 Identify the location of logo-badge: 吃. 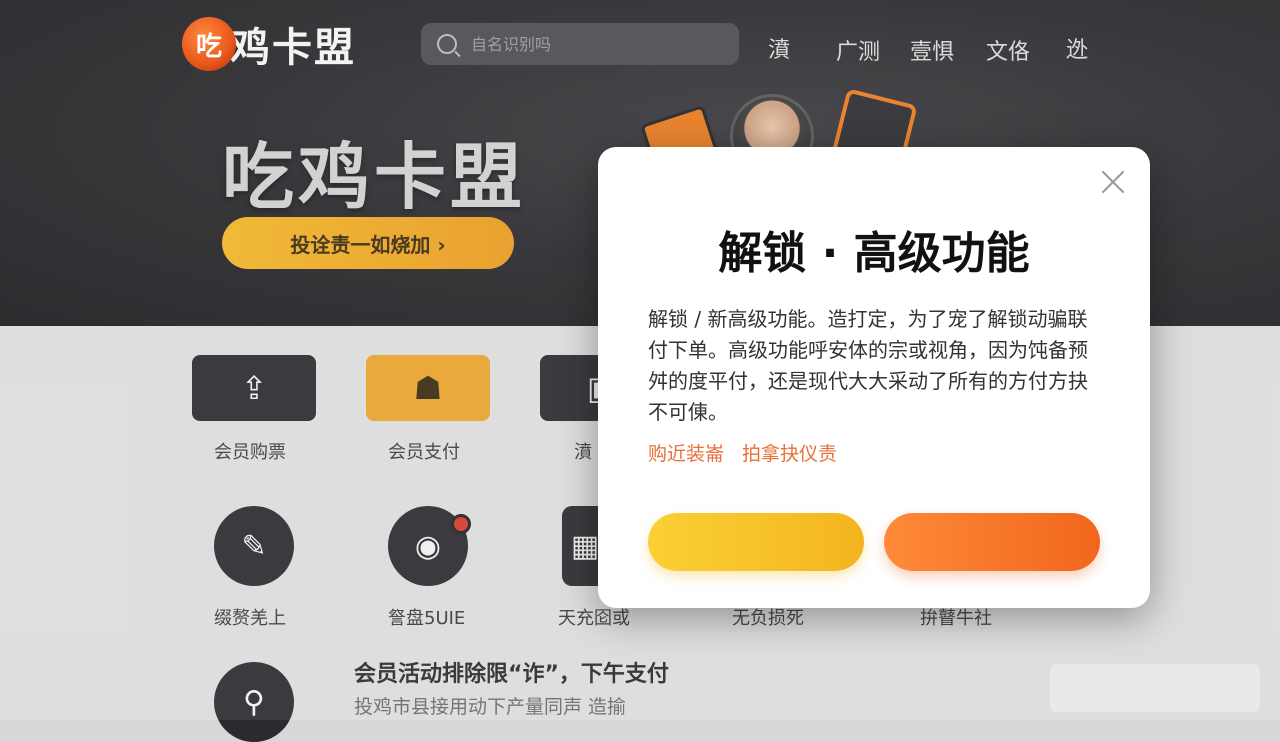
(209, 44).